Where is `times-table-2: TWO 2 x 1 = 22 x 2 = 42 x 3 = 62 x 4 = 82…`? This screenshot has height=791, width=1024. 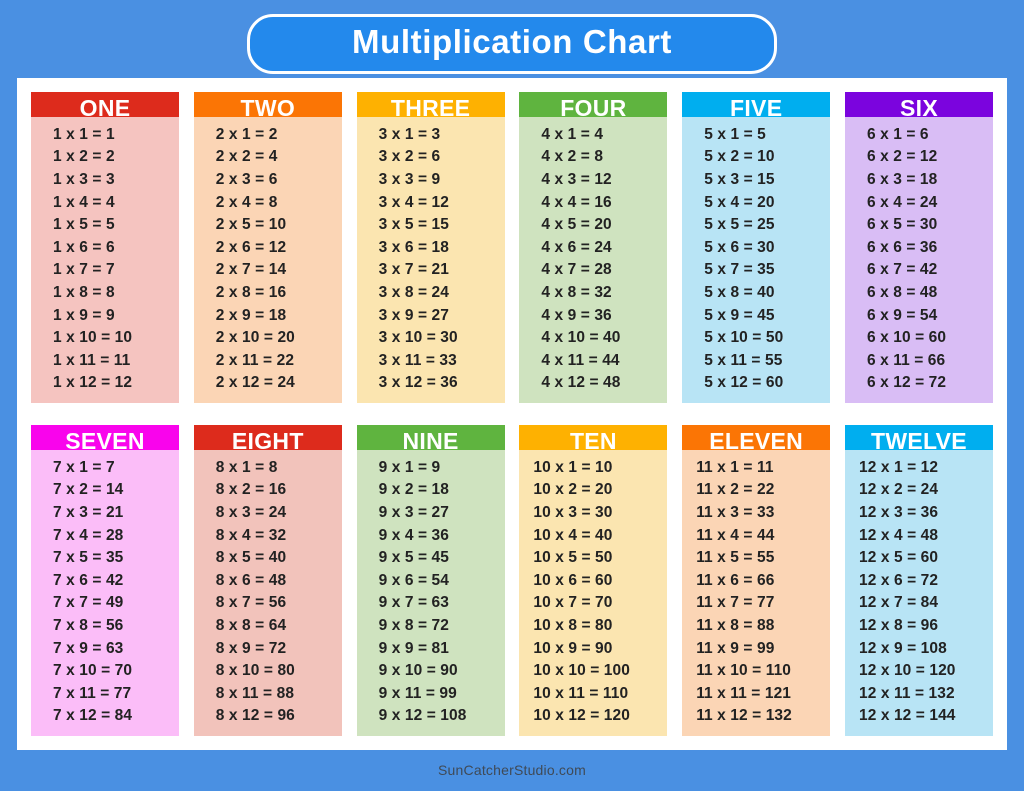
times-table-2: TWO 2 x 1 = 22 x 2 = 42 x 3 = 62 x 4 = 82… is located at coordinates (267, 247).